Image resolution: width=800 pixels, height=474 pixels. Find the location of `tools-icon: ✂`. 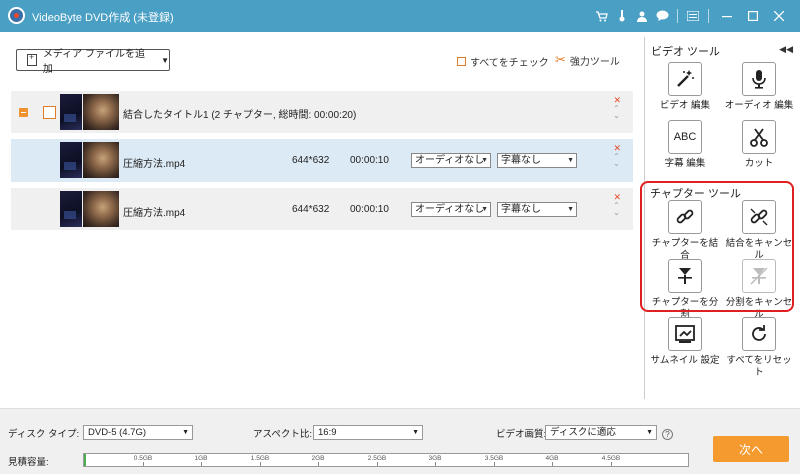

tools-icon: ✂ is located at coordinates (560, 59).